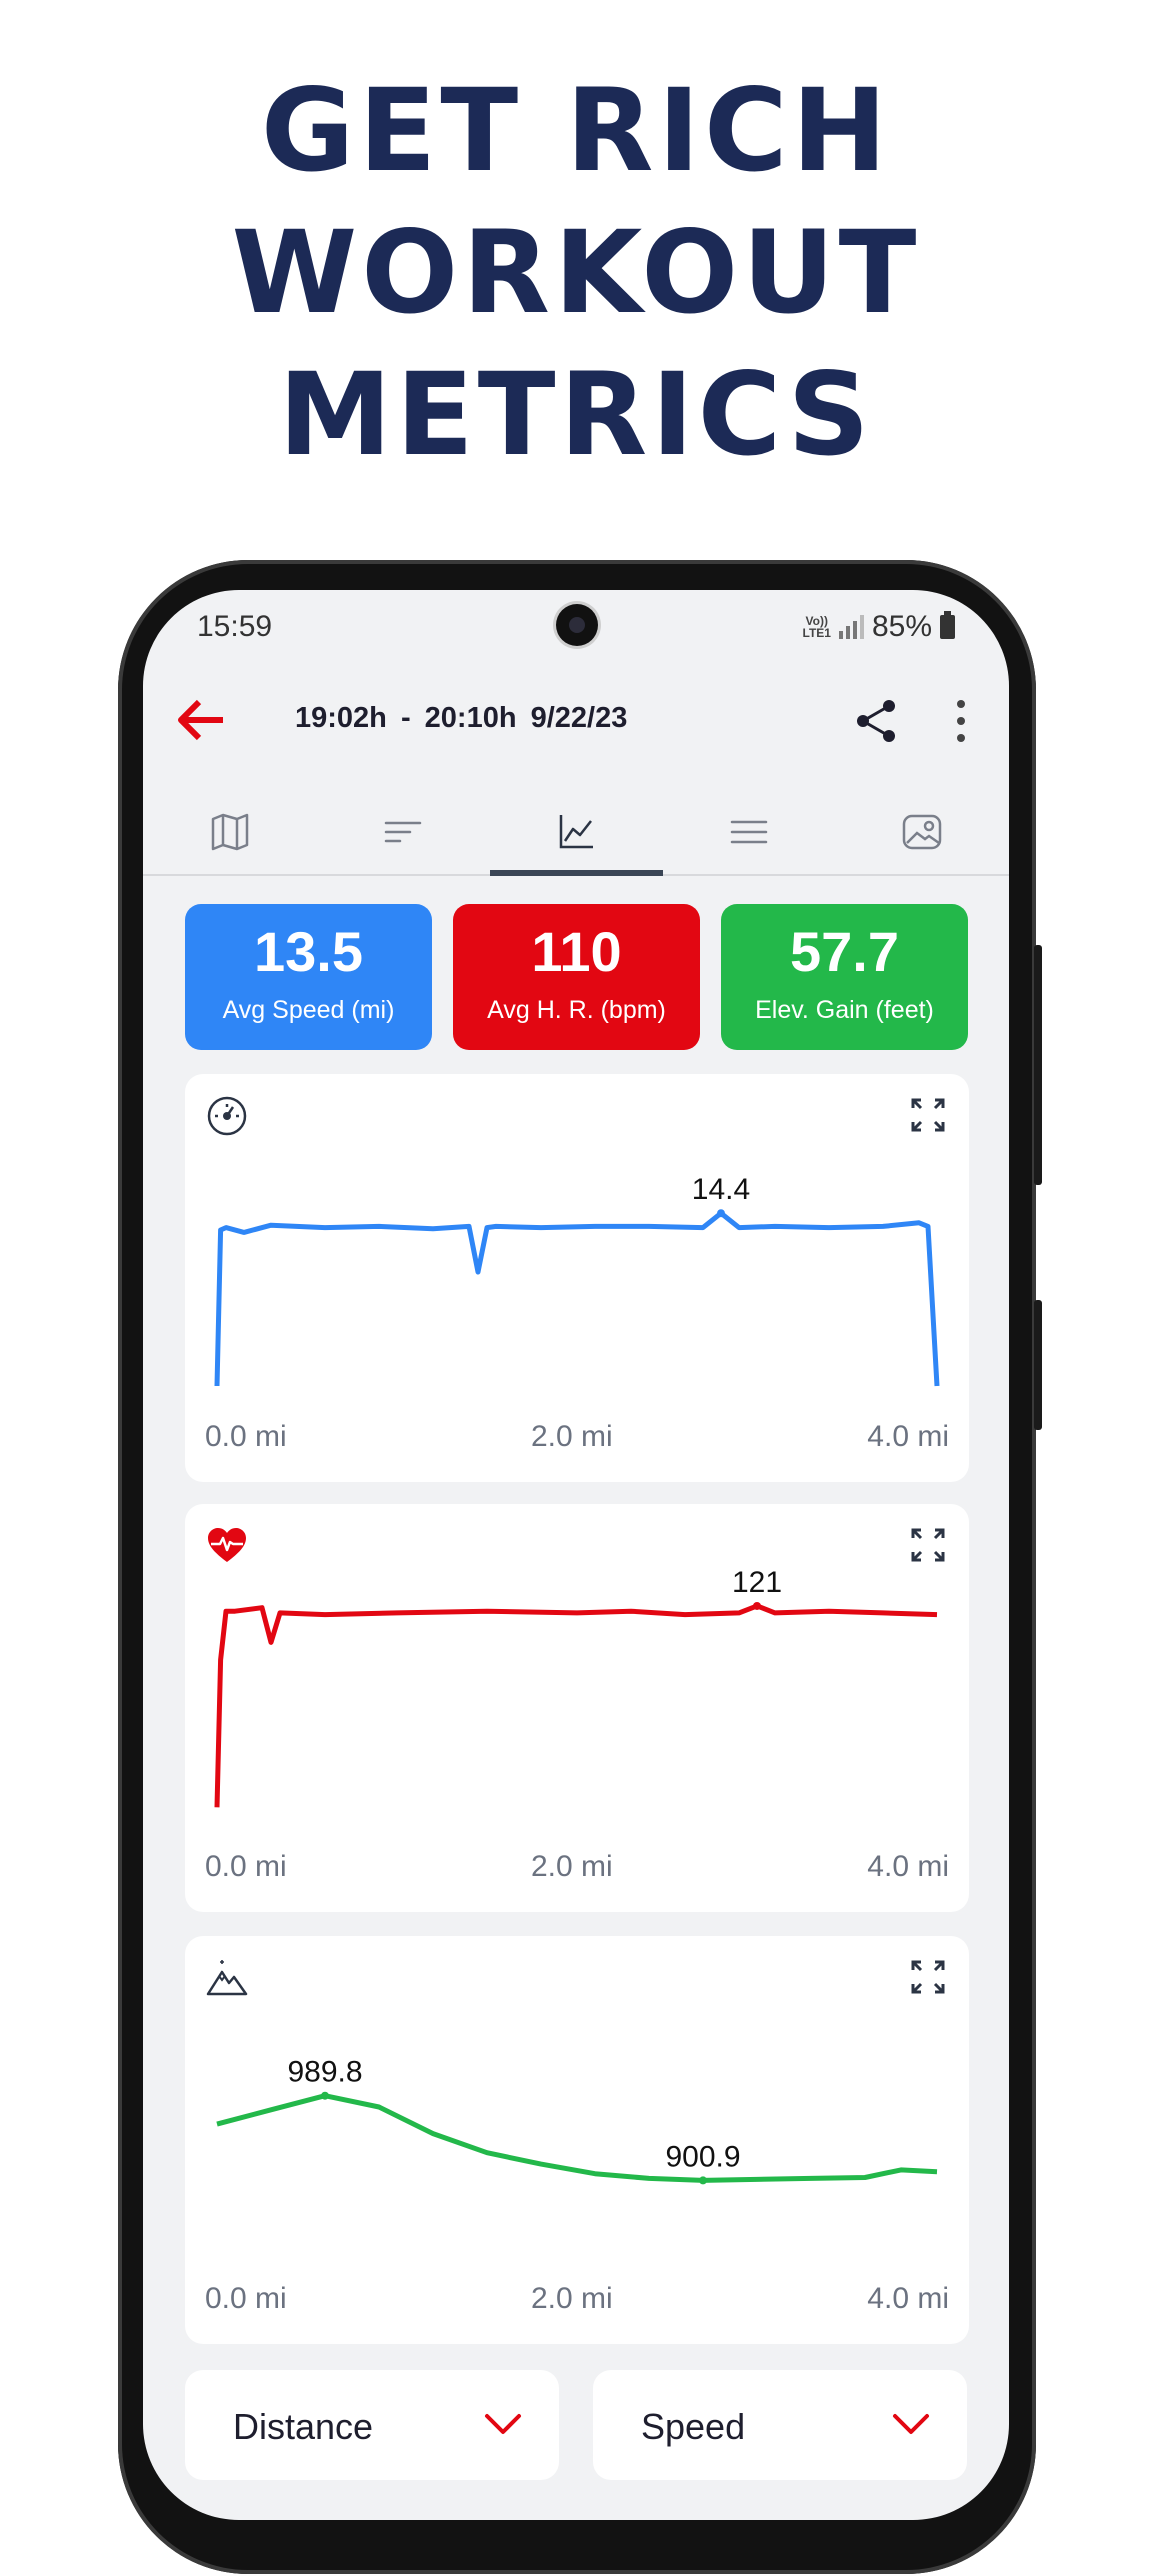 The width and height of the screenshot is (1152, 2574). What do you see at coordinates (1038, 1365) in the screenshot?
I see `volume-button` at bounding box center [1038, 1365].